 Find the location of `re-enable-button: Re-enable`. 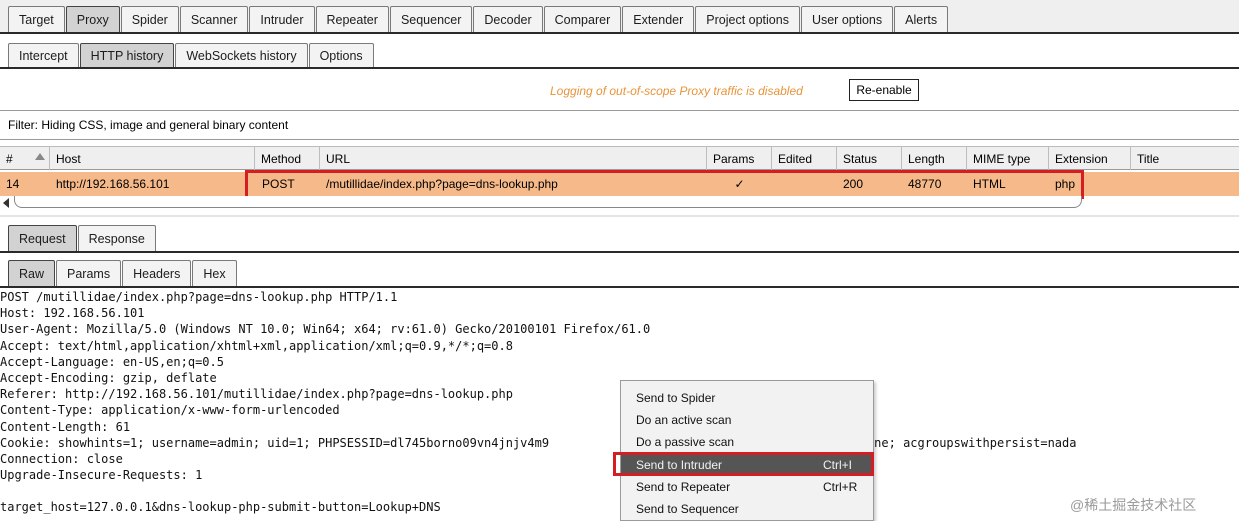

re-enable-button: Re-enable is located at coordinates (884, 90).